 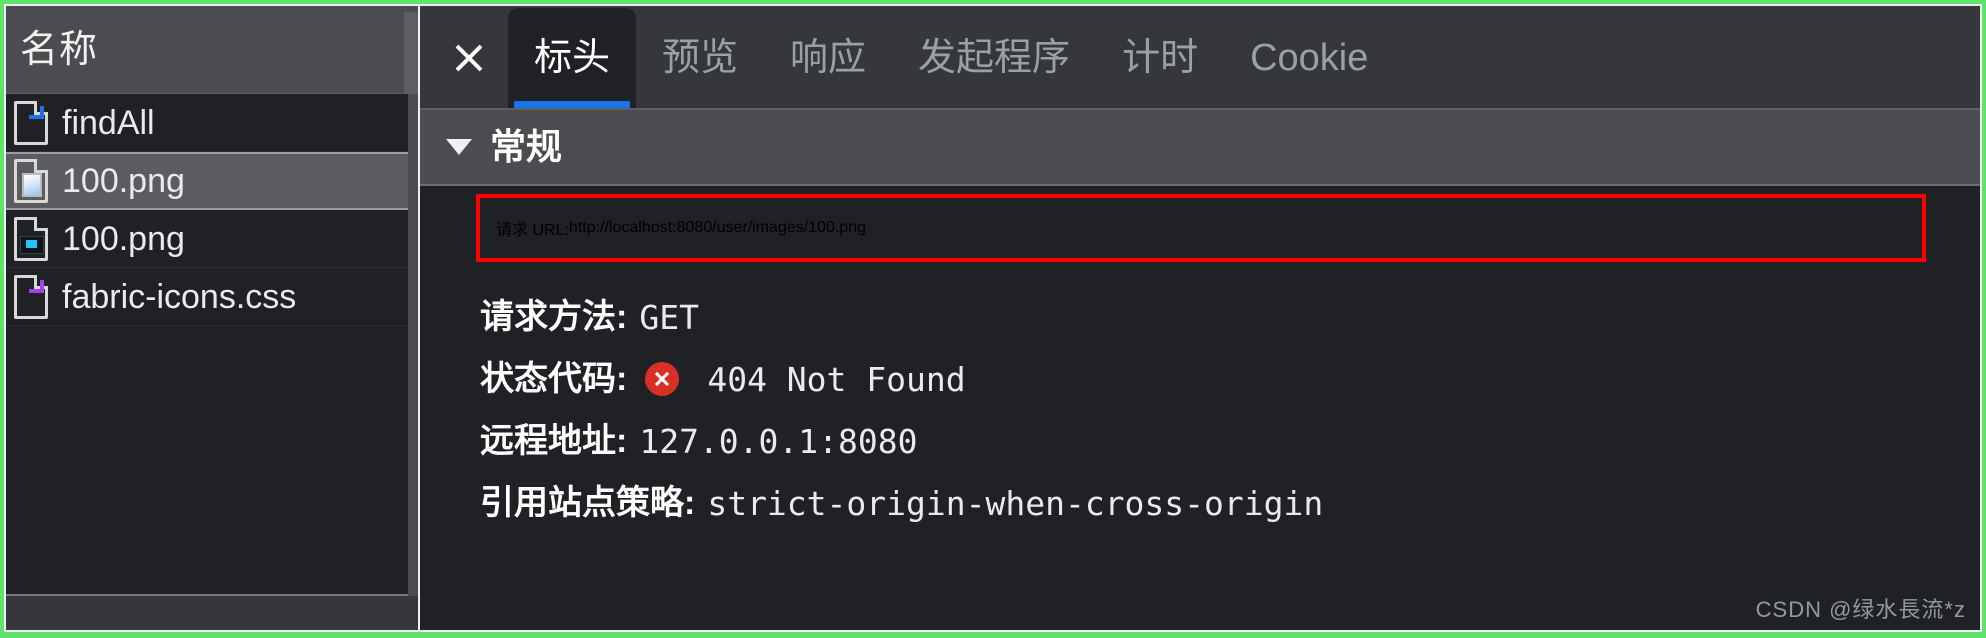 I want to click on close-button, so click(x=469, y=58).